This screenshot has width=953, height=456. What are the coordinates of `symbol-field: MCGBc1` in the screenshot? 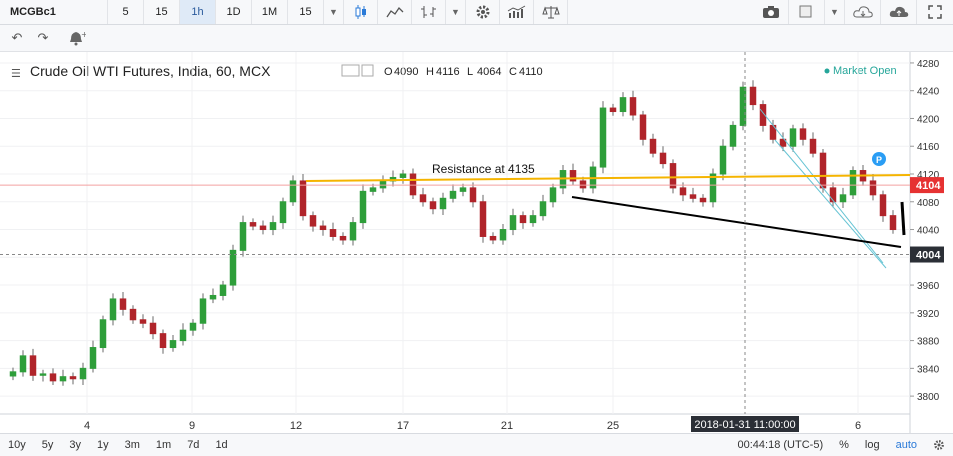 It's located at (54, 12).